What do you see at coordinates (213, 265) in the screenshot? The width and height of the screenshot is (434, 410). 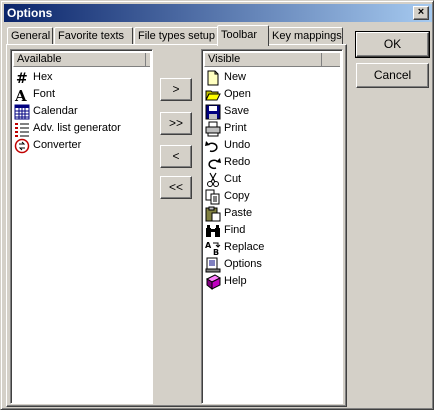 I see `options-icon` at bounding box center [213, 265].